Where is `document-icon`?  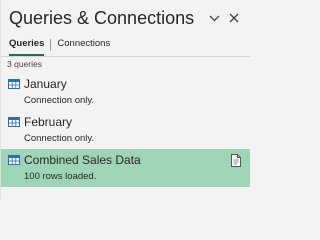 document-icon is located at coordinates (236, 160).